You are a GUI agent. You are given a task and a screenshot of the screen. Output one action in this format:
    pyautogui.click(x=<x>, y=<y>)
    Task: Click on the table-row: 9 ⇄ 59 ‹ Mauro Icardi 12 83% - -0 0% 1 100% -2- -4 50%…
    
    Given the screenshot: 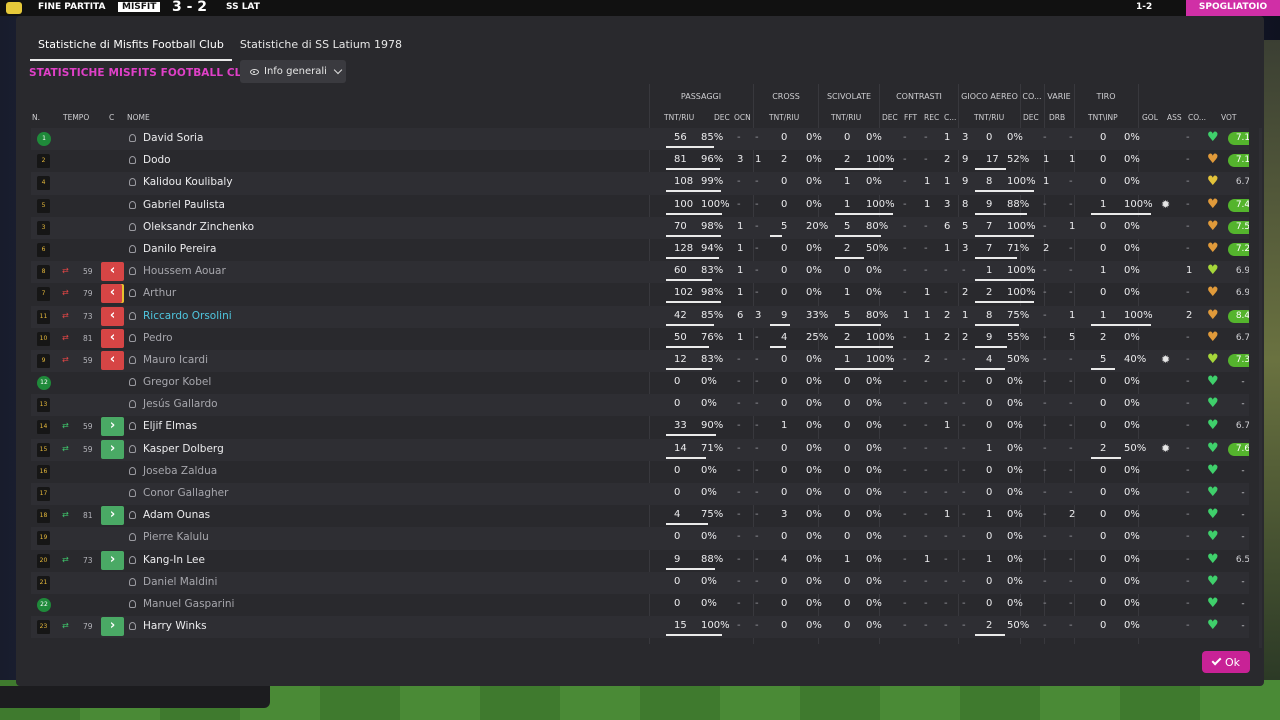 What is the action you would take?
    pyautogui.click(x=640, y=361)
    